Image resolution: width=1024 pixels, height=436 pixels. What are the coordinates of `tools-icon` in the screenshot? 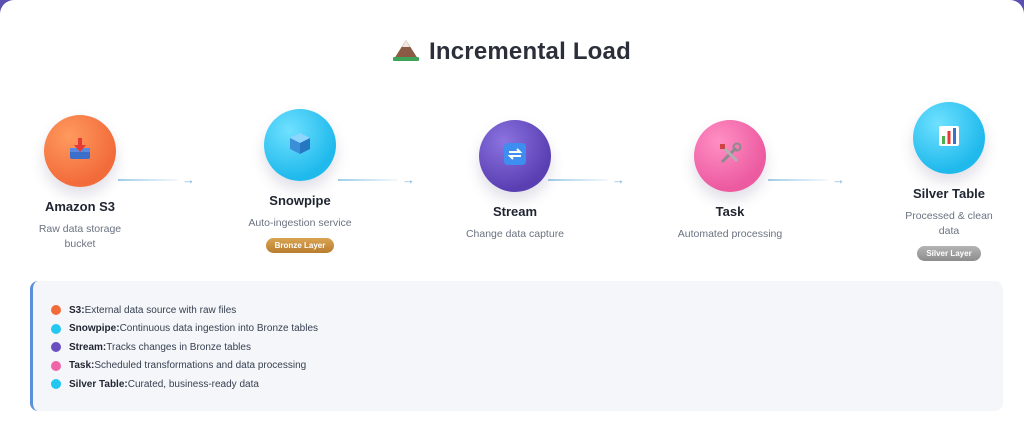 It's located at (730, 156).